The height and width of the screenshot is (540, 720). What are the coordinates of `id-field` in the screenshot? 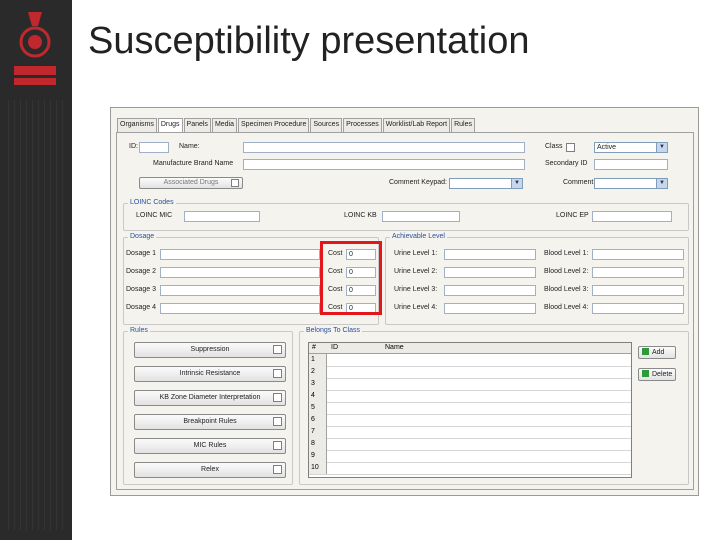 It's located at (154, 147).